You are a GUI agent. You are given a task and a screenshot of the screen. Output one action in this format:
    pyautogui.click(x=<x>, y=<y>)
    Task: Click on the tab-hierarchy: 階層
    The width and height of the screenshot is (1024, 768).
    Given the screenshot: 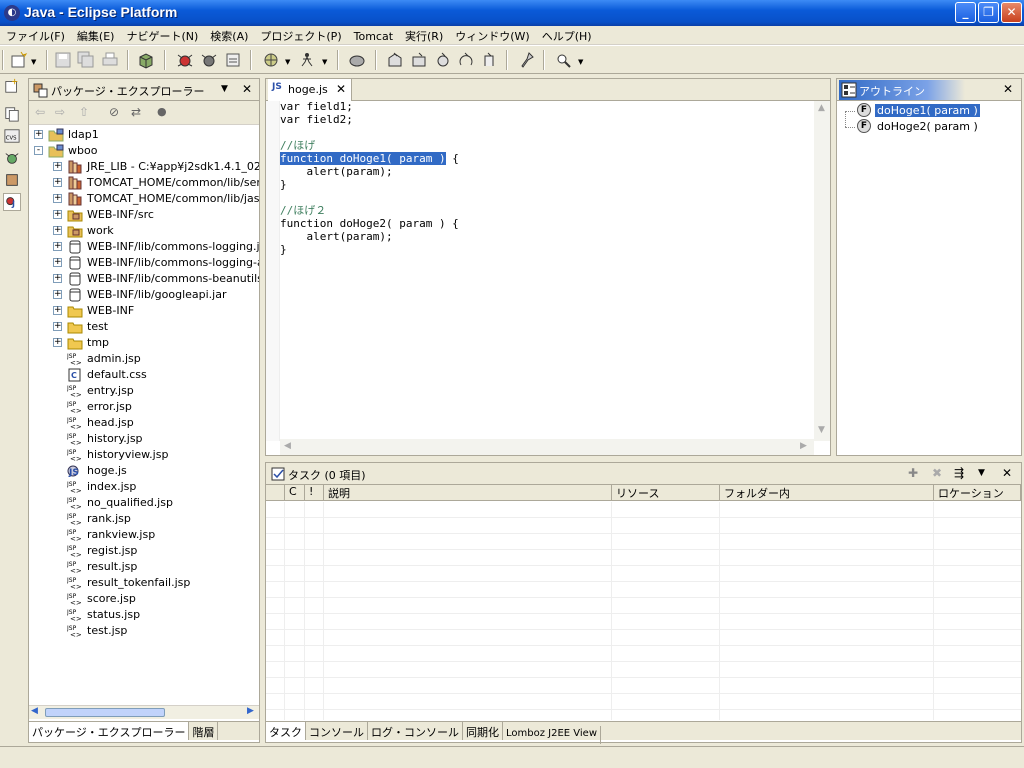 What is the action you would take?
    pyautogui.click(x=204, y=731)
    